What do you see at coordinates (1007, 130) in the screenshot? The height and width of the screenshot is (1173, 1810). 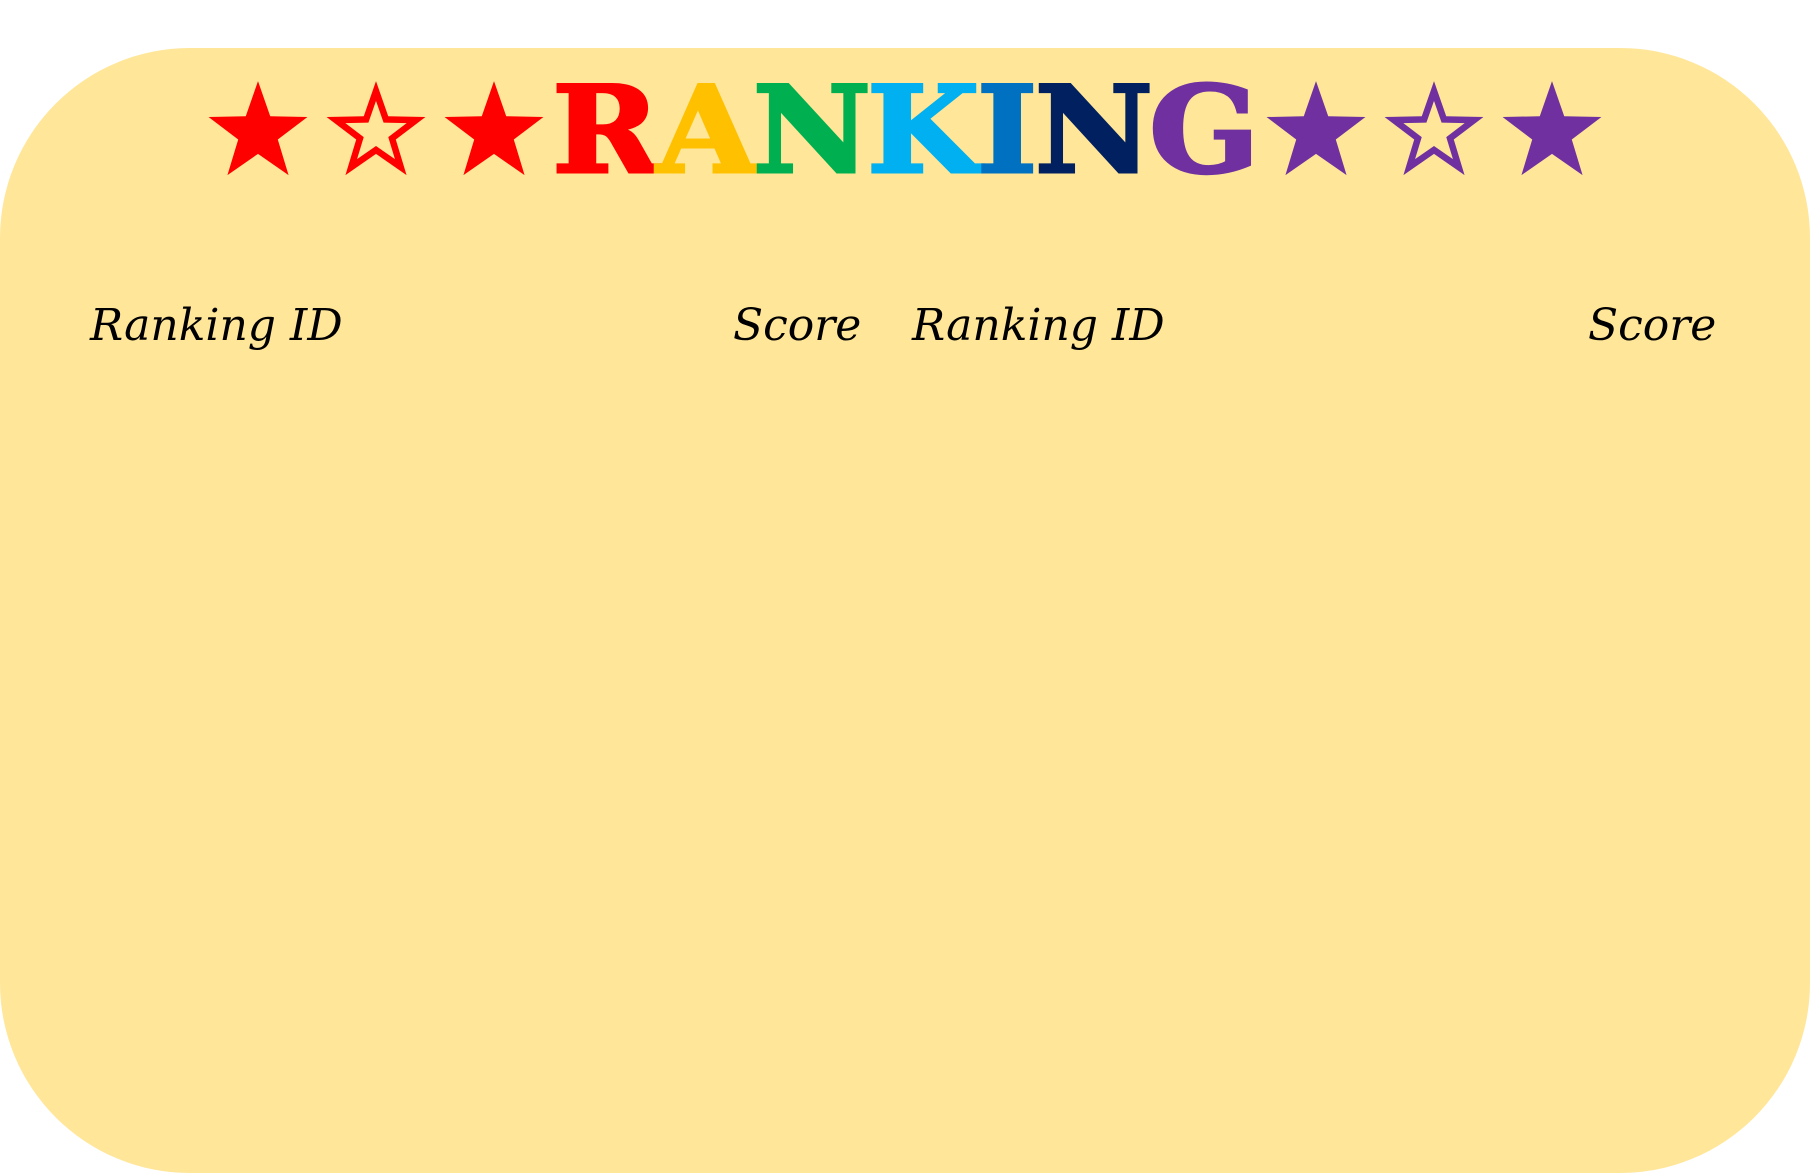 I see `title-letter: I` at bounding box center [1007, 130].